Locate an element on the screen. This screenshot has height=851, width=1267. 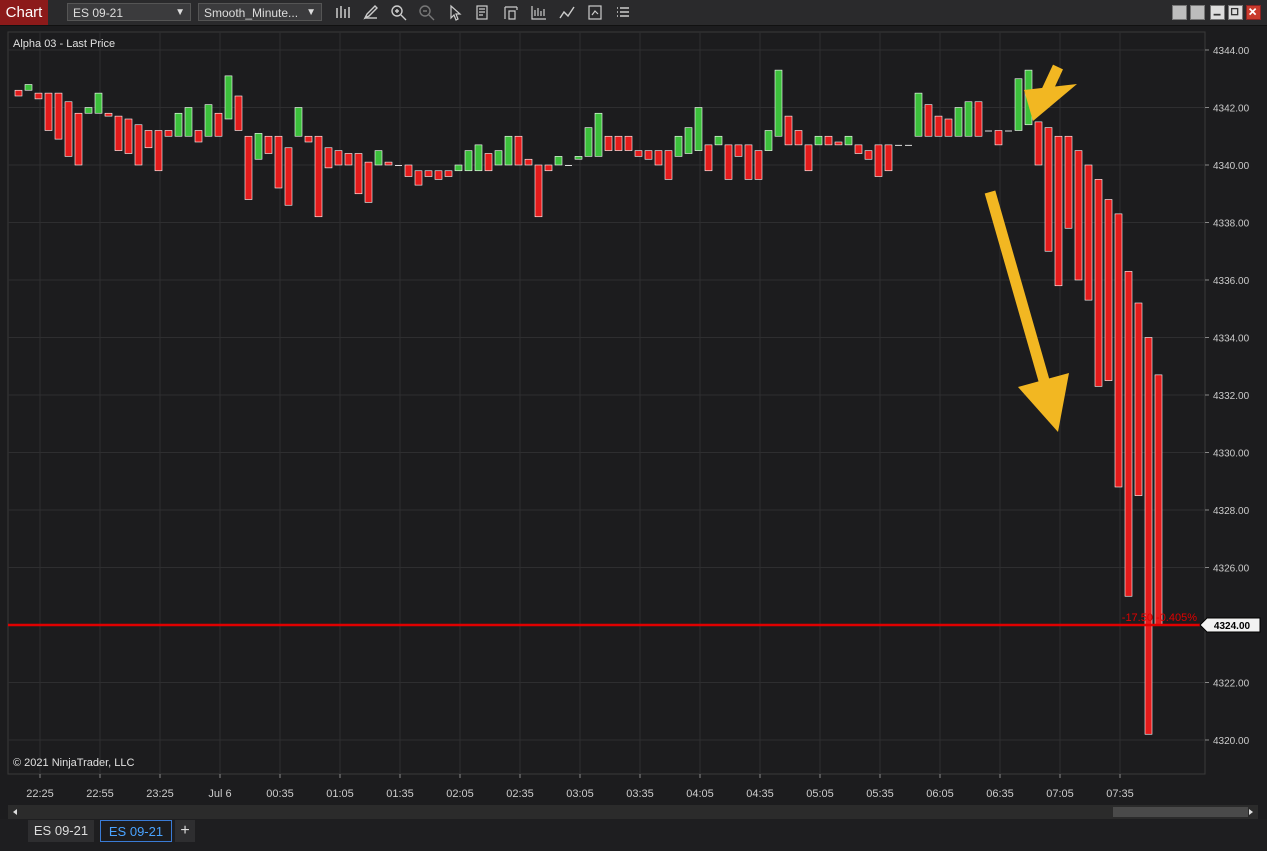
scroll-right-icon is located at coordinates (1251, 812).